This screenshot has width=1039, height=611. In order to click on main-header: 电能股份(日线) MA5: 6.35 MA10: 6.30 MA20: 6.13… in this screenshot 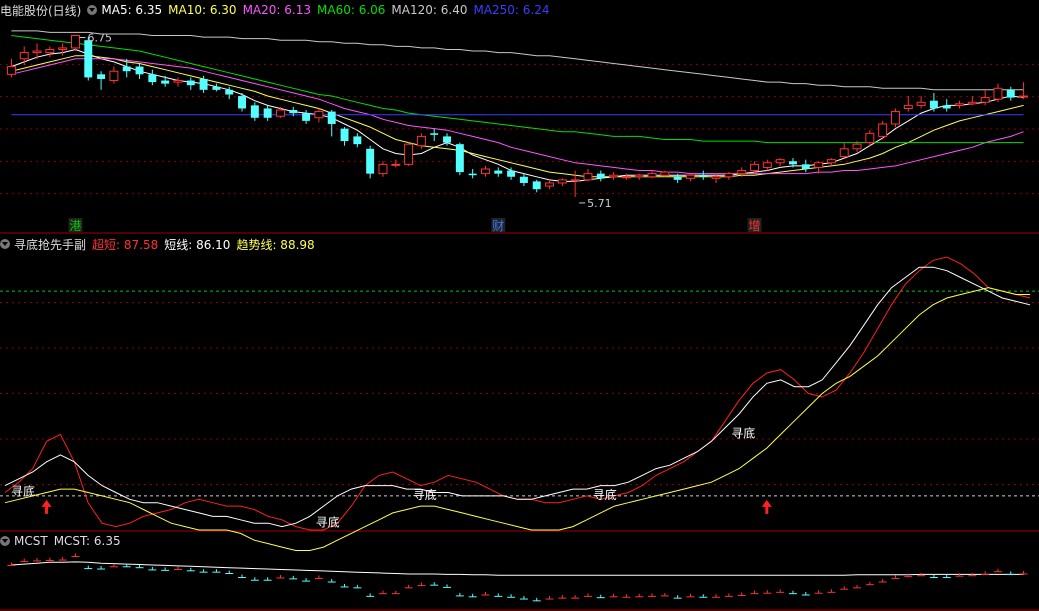, I will do `click(278, 10)`.